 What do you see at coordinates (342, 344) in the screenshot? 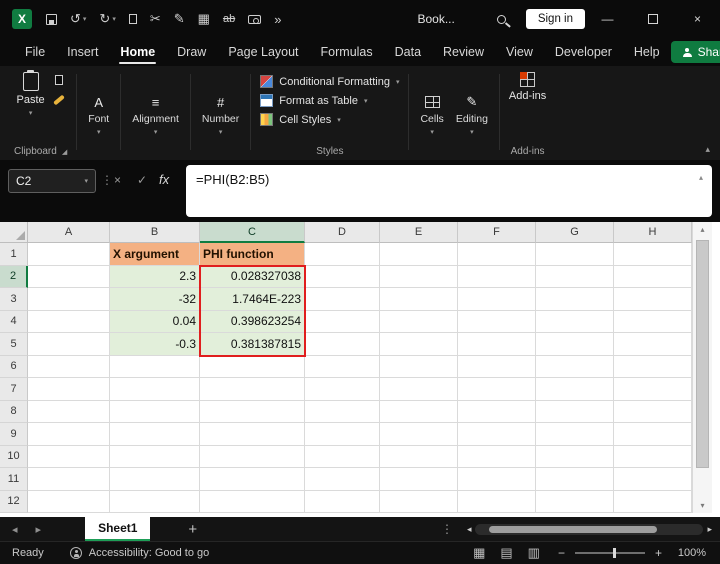
I see `cell-D5` at bounding box center [342, 344].